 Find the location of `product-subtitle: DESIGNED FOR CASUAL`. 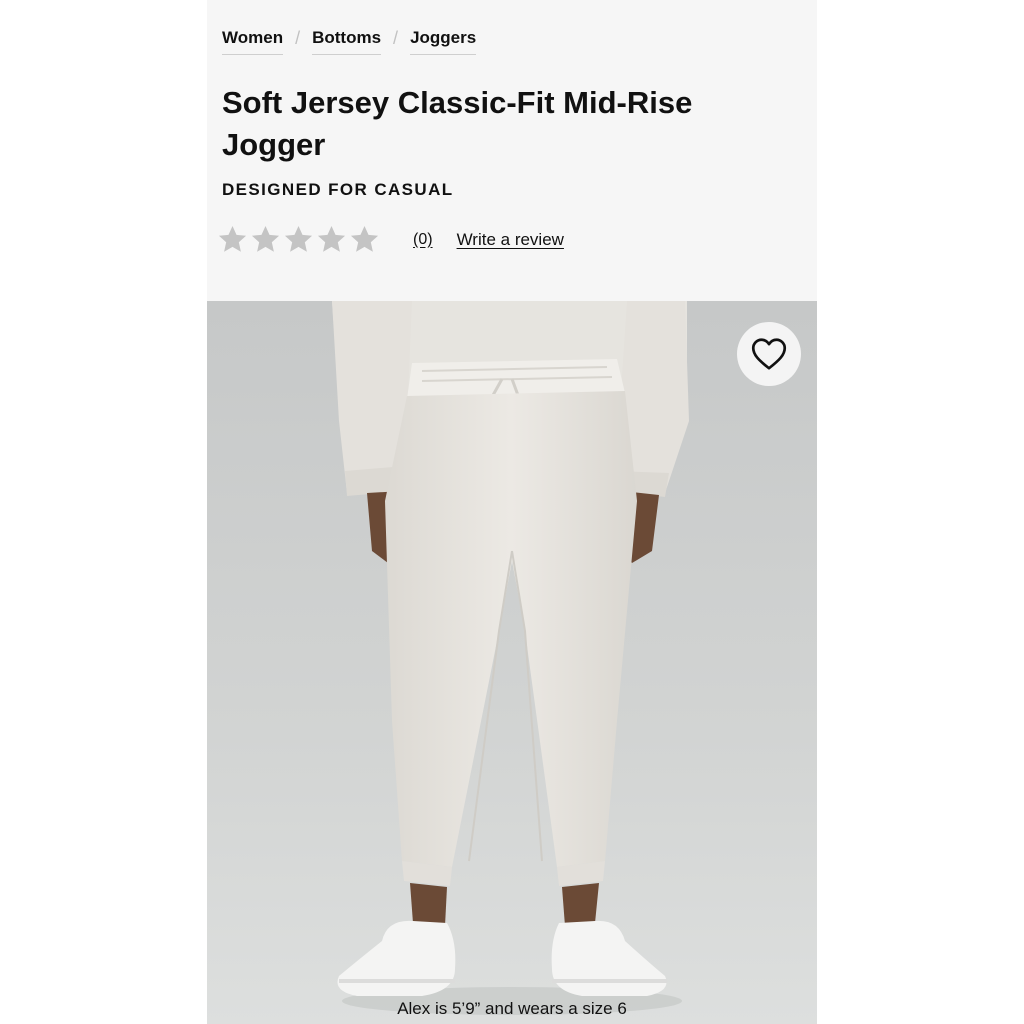

product-subtitle: DESIGNED FOR CASUAL is located at coordinates (338, 189).